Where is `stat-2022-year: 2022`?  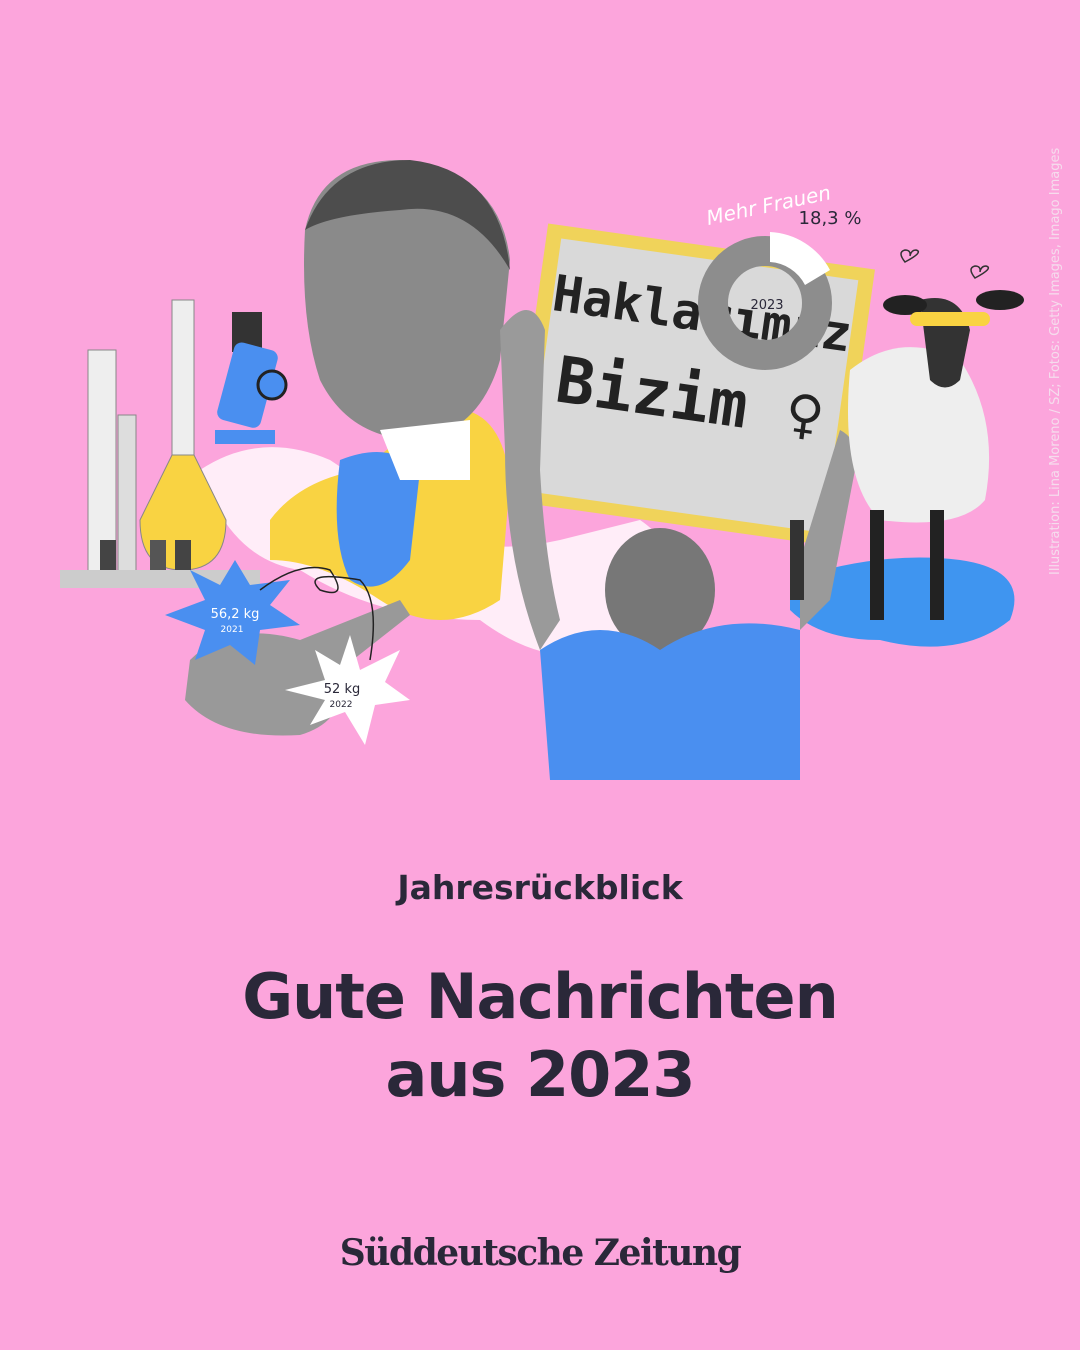 stat-2022-year: 2022 is located at coordinates (341, 705).